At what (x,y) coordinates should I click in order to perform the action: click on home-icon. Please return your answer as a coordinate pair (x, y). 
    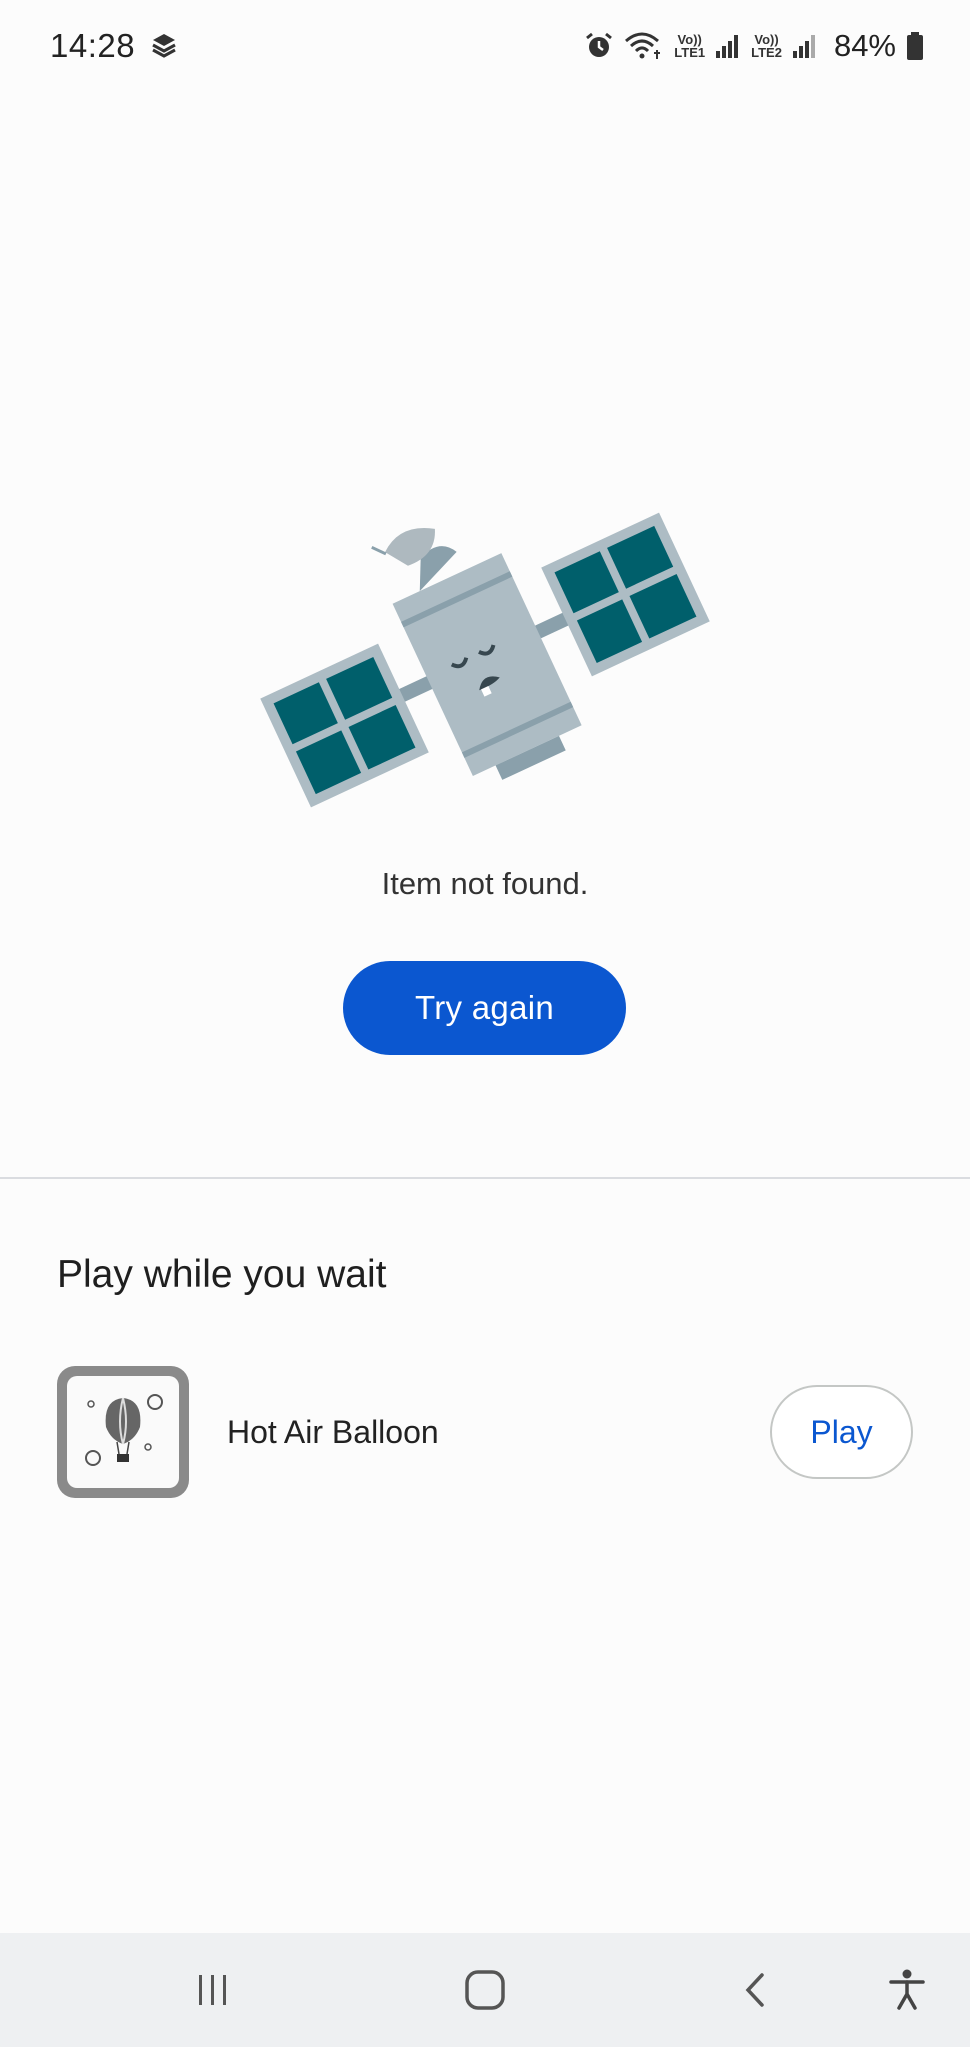
    Looking at the image, I should click on (484, 1990).